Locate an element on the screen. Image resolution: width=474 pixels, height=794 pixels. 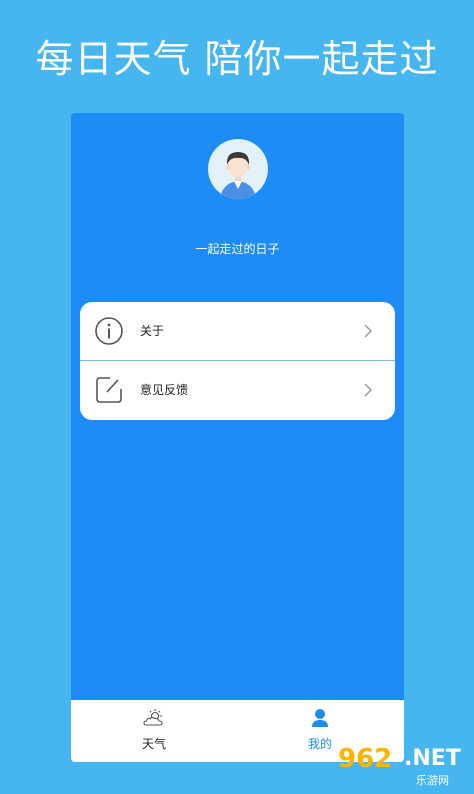
menu-item-label: 意见反馈 is located at coordinates (164, 390).